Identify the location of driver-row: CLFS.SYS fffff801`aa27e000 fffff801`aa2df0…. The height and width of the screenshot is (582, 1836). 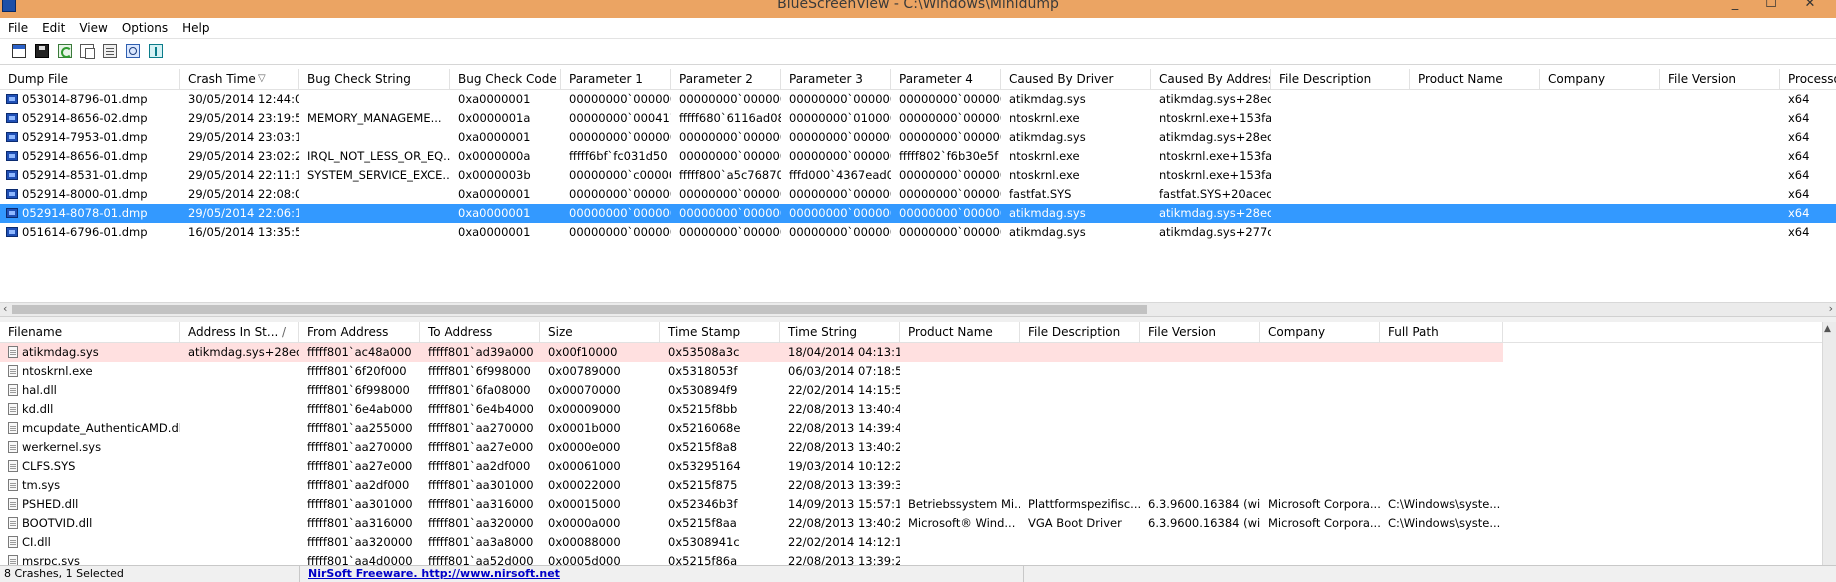
(918, 466).